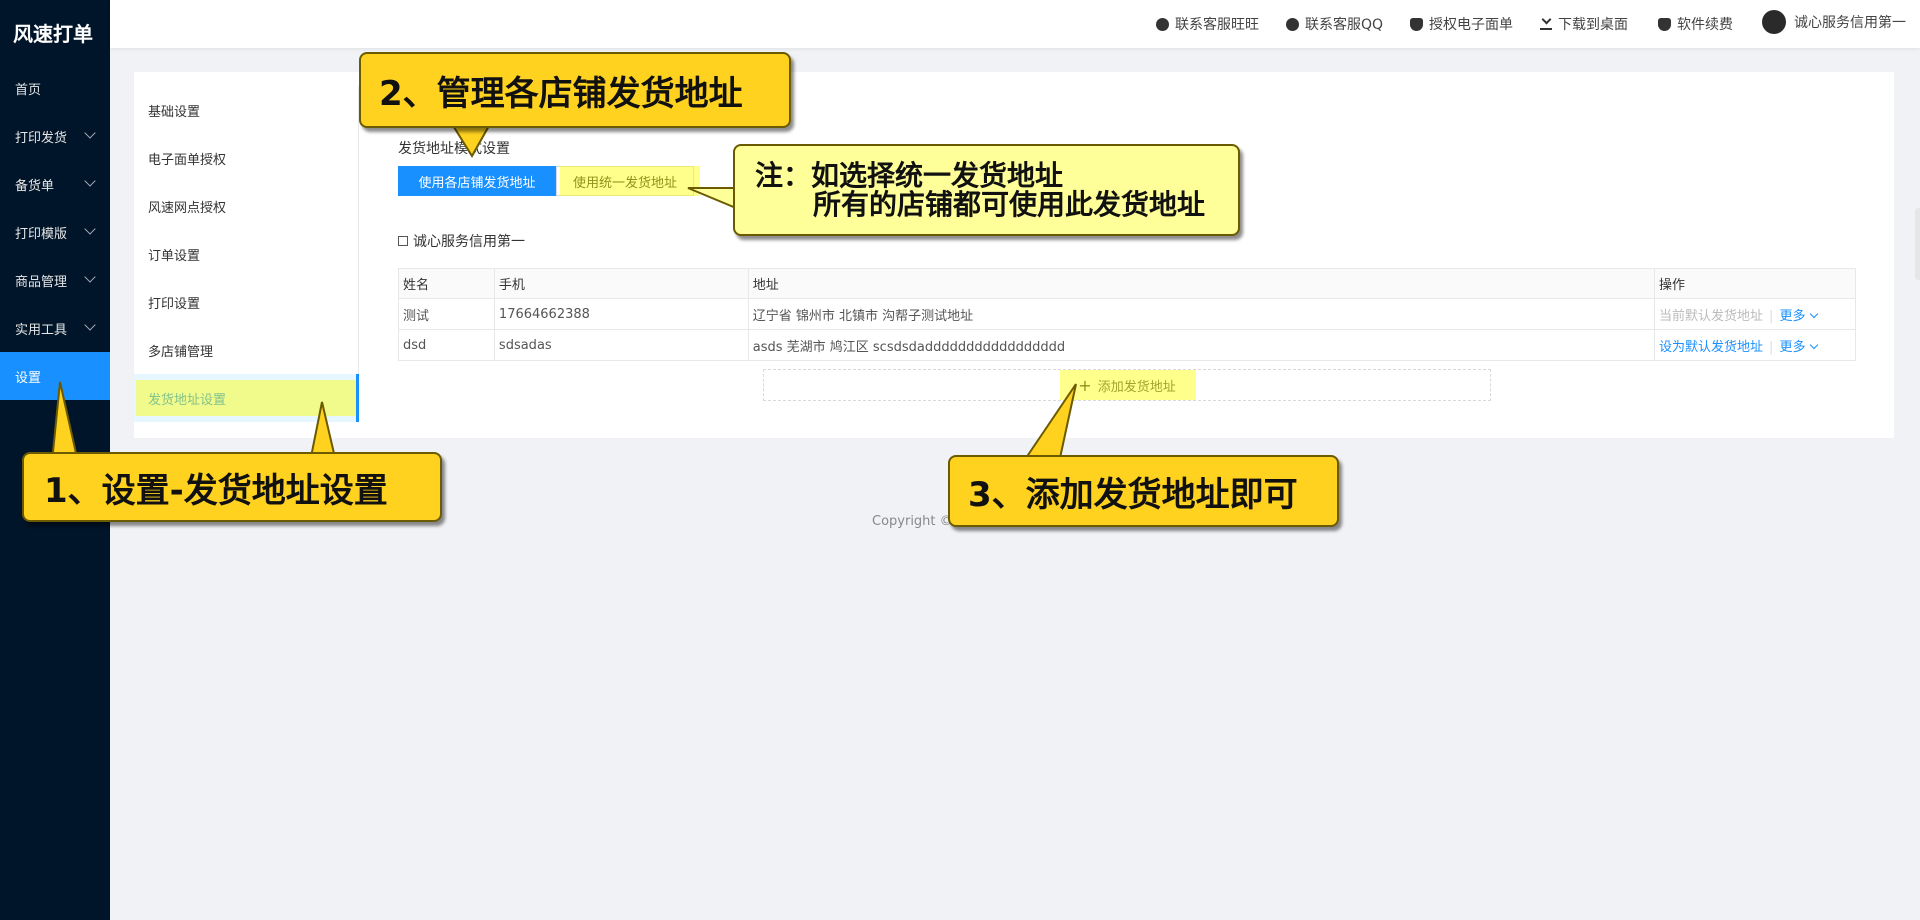 Image resolution: width=1920 pixels, height=920 pixels. I want to click on table-header-row: 姓名 手机 地址 操作, so click(1127, 283).